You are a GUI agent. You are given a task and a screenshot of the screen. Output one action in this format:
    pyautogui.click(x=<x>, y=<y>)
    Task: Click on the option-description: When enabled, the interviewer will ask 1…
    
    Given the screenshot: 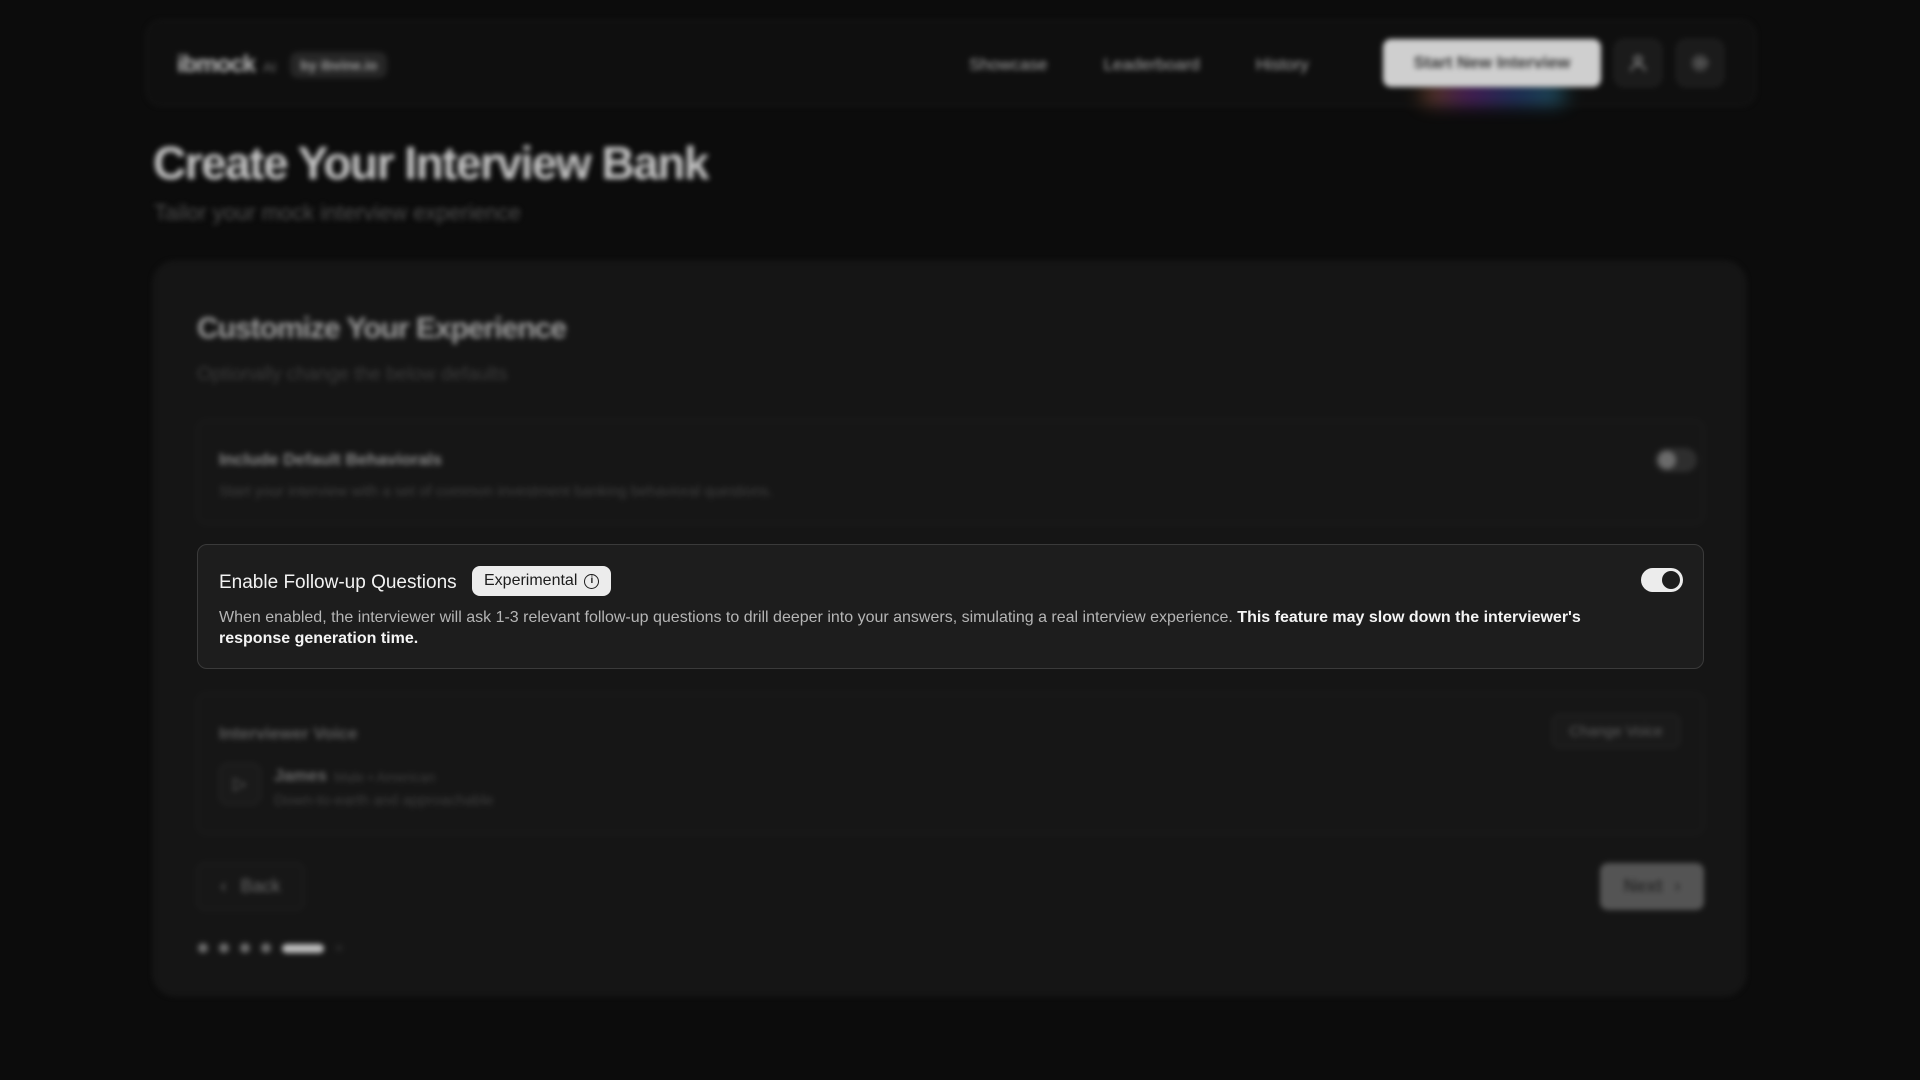 What is the action you would take?
    pyautogui.click(x=929, y=628)
    